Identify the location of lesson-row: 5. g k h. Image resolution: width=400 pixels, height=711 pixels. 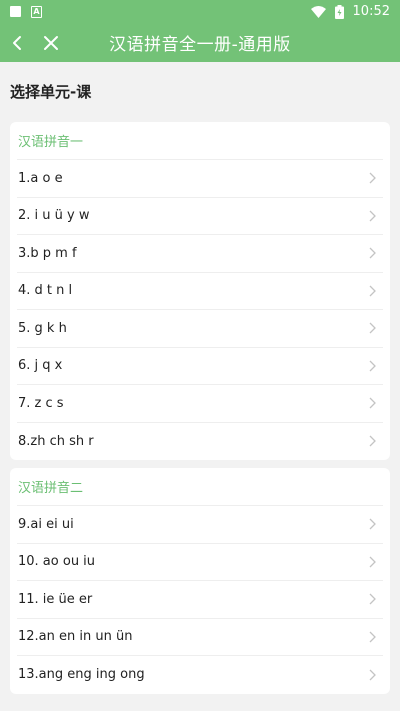
(200, 329).